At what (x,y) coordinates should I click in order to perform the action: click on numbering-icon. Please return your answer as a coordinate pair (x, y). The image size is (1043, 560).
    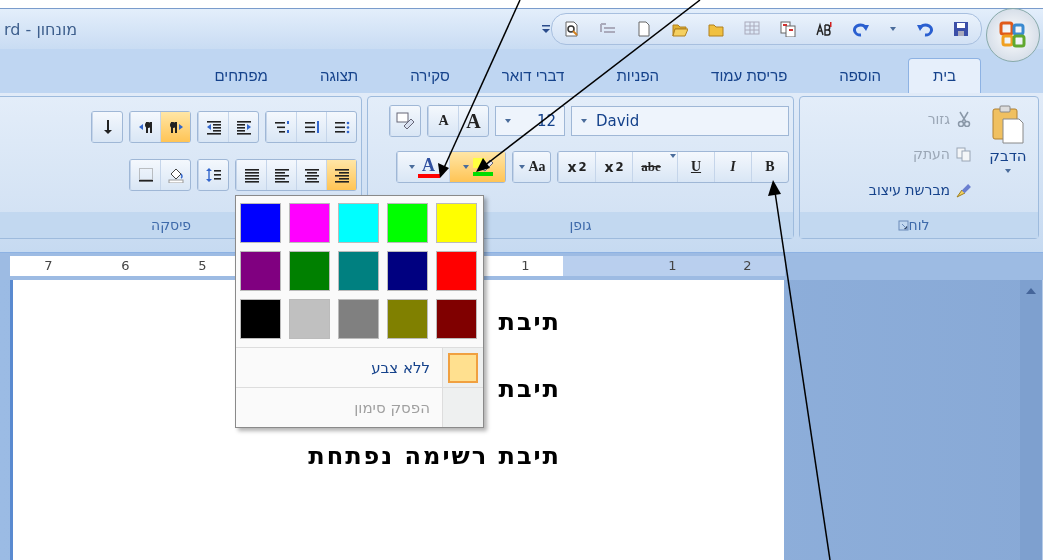
    Looking at the image, I should click on (311, 127).